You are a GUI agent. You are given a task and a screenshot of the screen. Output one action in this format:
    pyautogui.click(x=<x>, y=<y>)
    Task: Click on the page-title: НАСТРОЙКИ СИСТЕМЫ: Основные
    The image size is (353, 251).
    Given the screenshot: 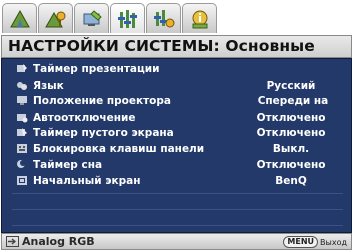 What is the action you would take?
    pyautogui.click(x=161, y=46)
    